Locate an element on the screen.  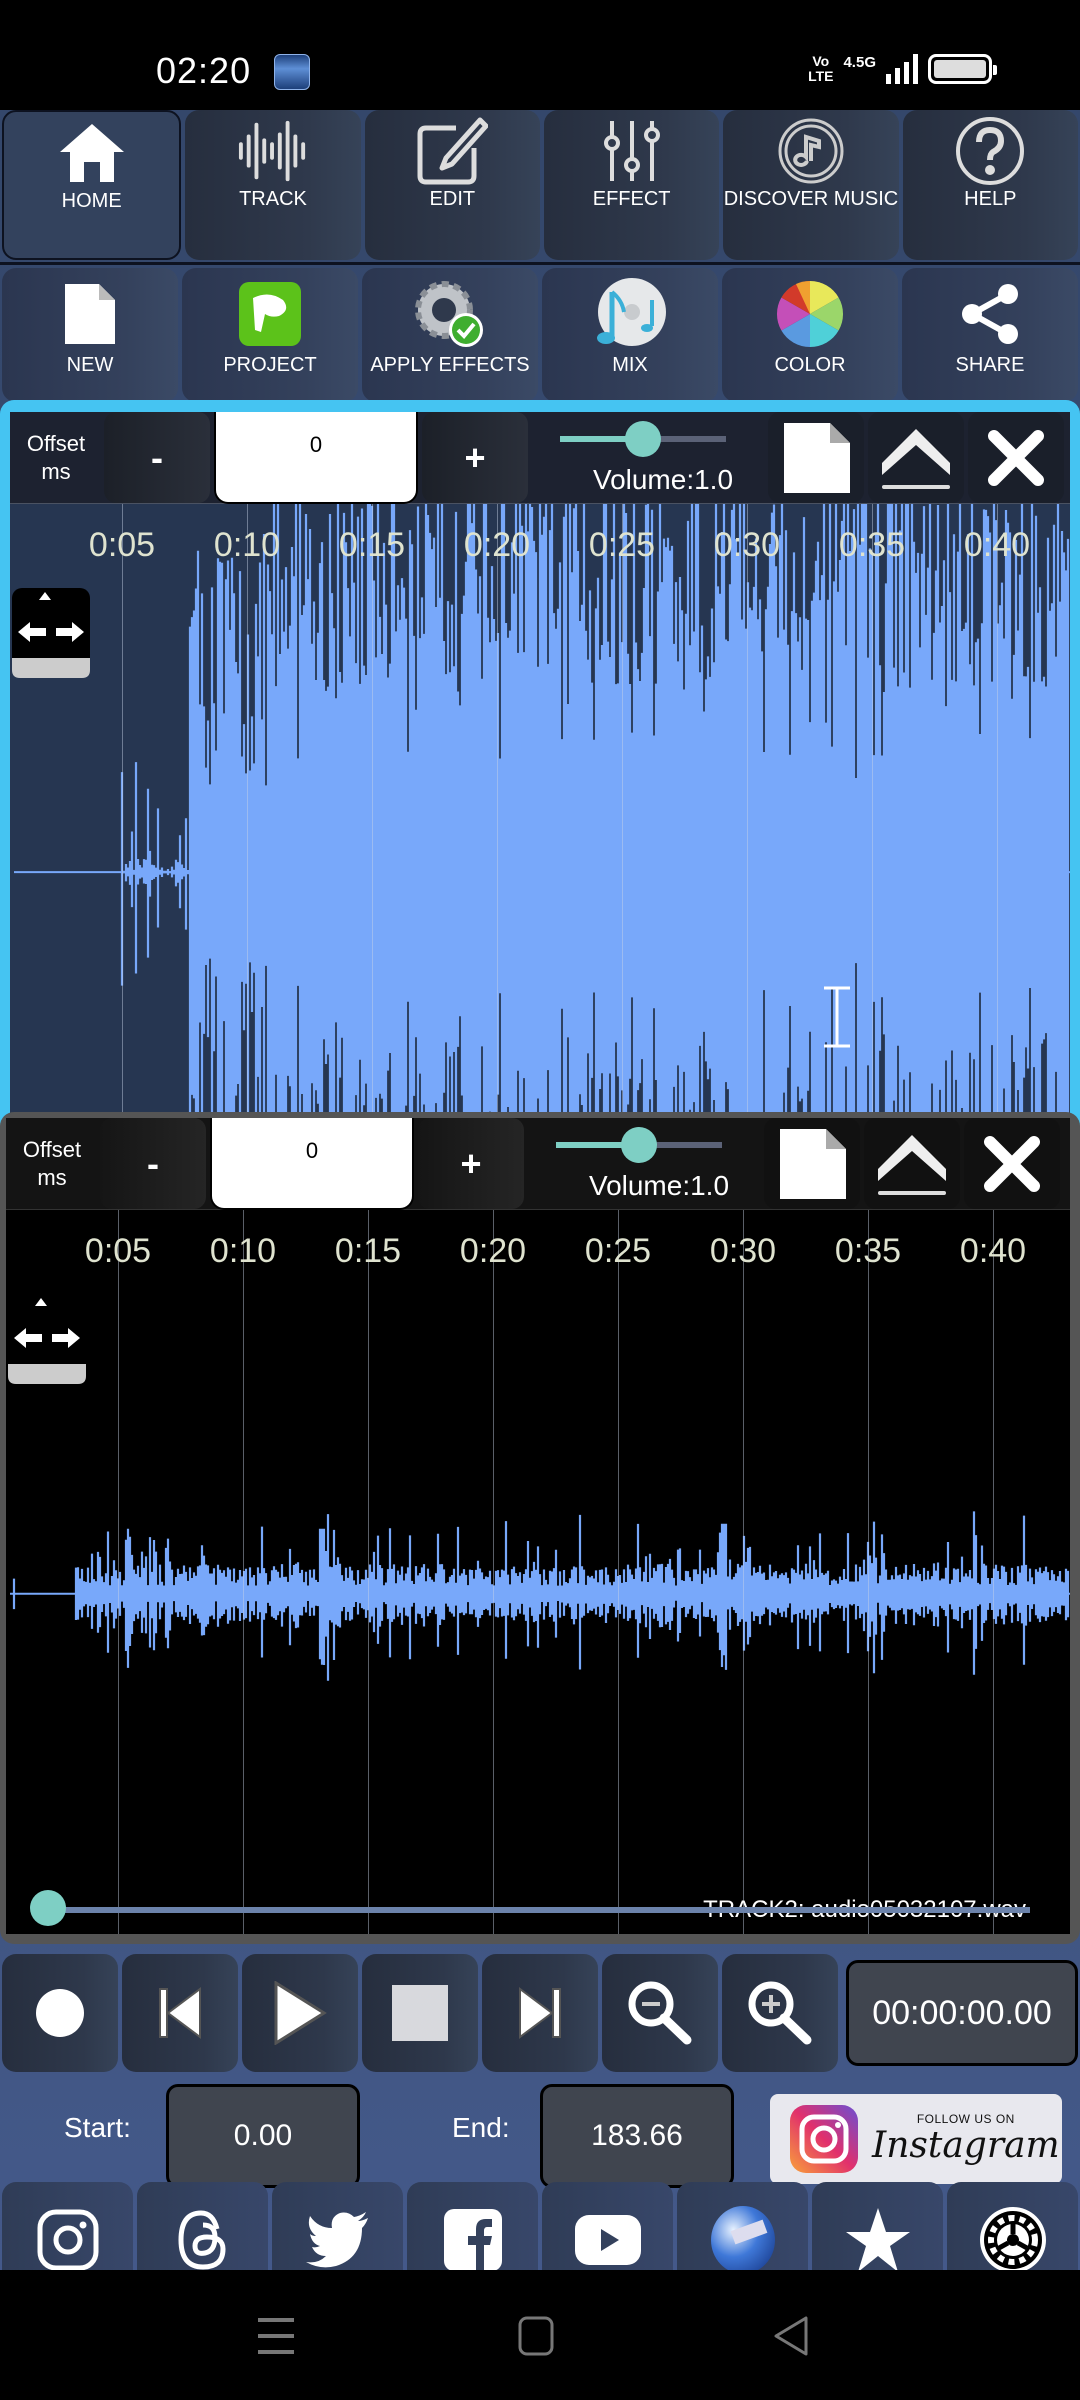
threads-icon is located at coordinates (201, 2240).